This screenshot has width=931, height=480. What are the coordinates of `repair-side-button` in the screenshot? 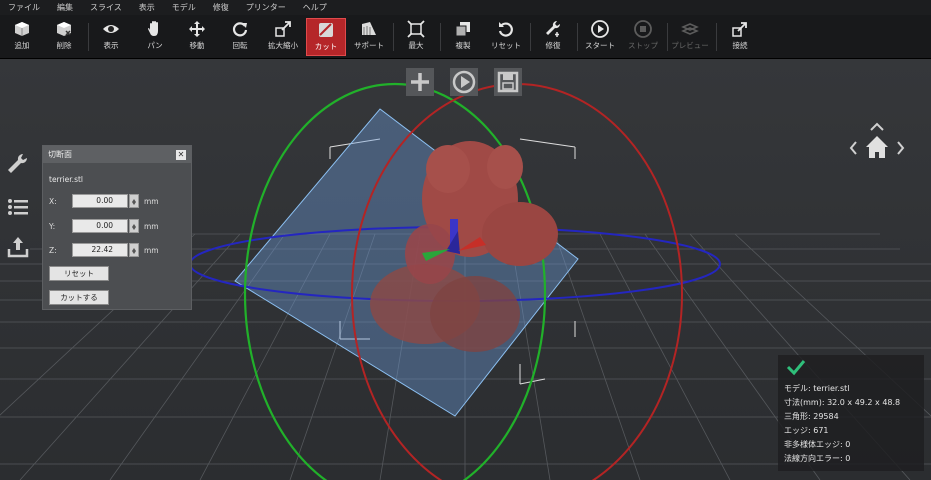 It's located at (18, 164).